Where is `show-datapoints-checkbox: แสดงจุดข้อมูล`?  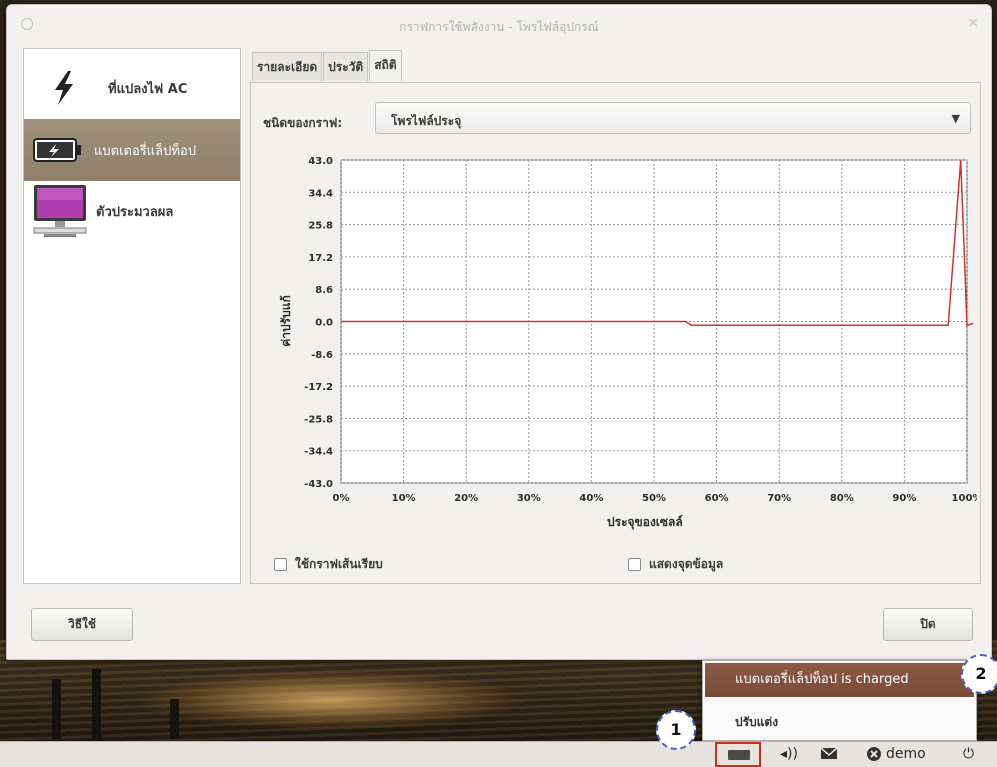 show-datapoints-checkbox: แสดงจุดข้อมูล is located at coordinates (675, 564).